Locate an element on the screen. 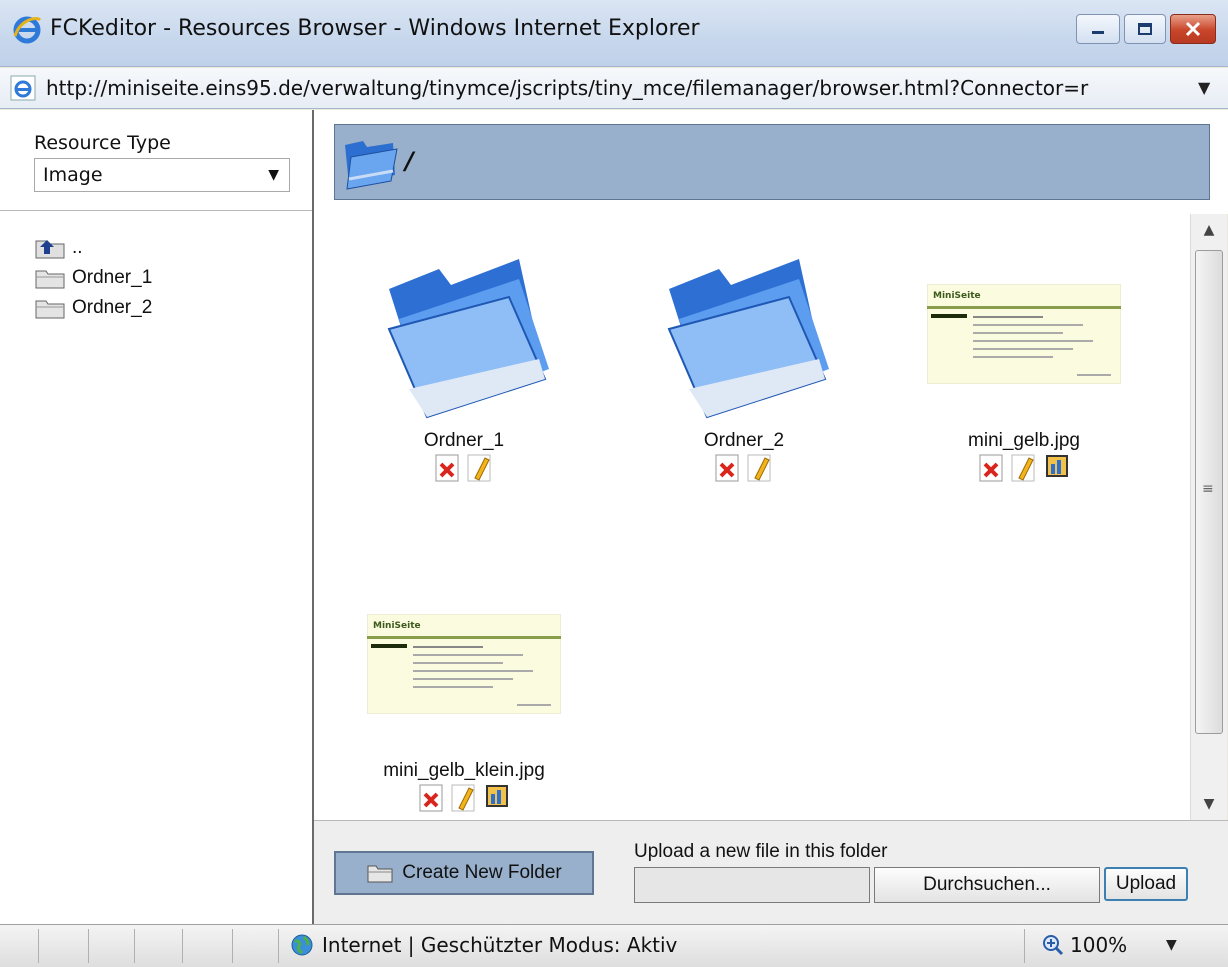  file-name: mini_gelb_klein.jpg is located at coordinates (464, 770).